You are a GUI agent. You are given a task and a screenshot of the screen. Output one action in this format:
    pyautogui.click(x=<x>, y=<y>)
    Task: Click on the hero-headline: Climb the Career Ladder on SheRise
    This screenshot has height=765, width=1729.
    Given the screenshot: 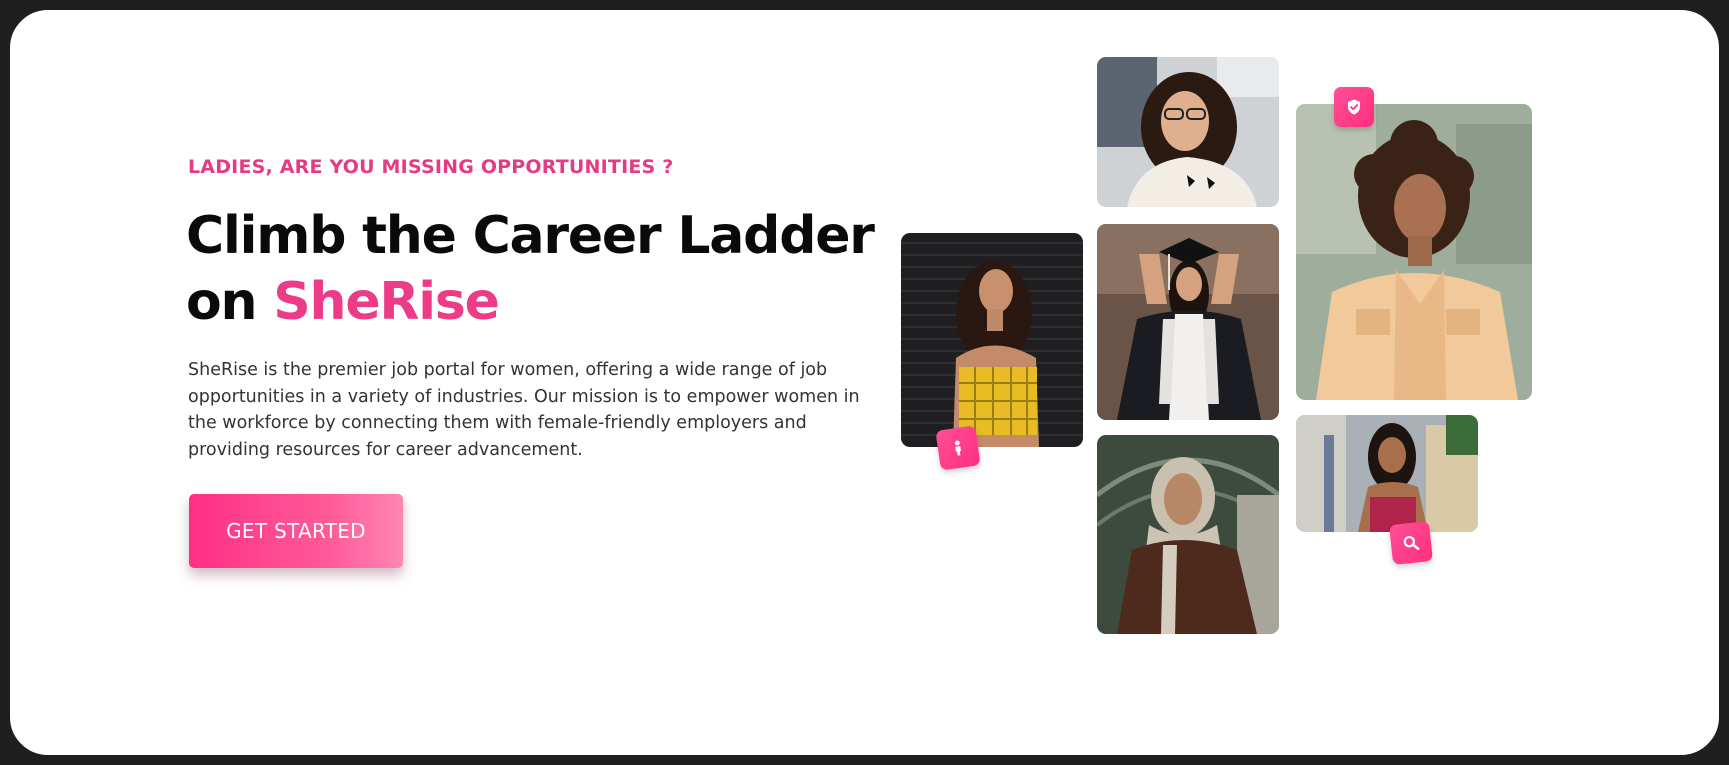 What is the action you would take?
    pyautogui.click(x=530, y=269)
    